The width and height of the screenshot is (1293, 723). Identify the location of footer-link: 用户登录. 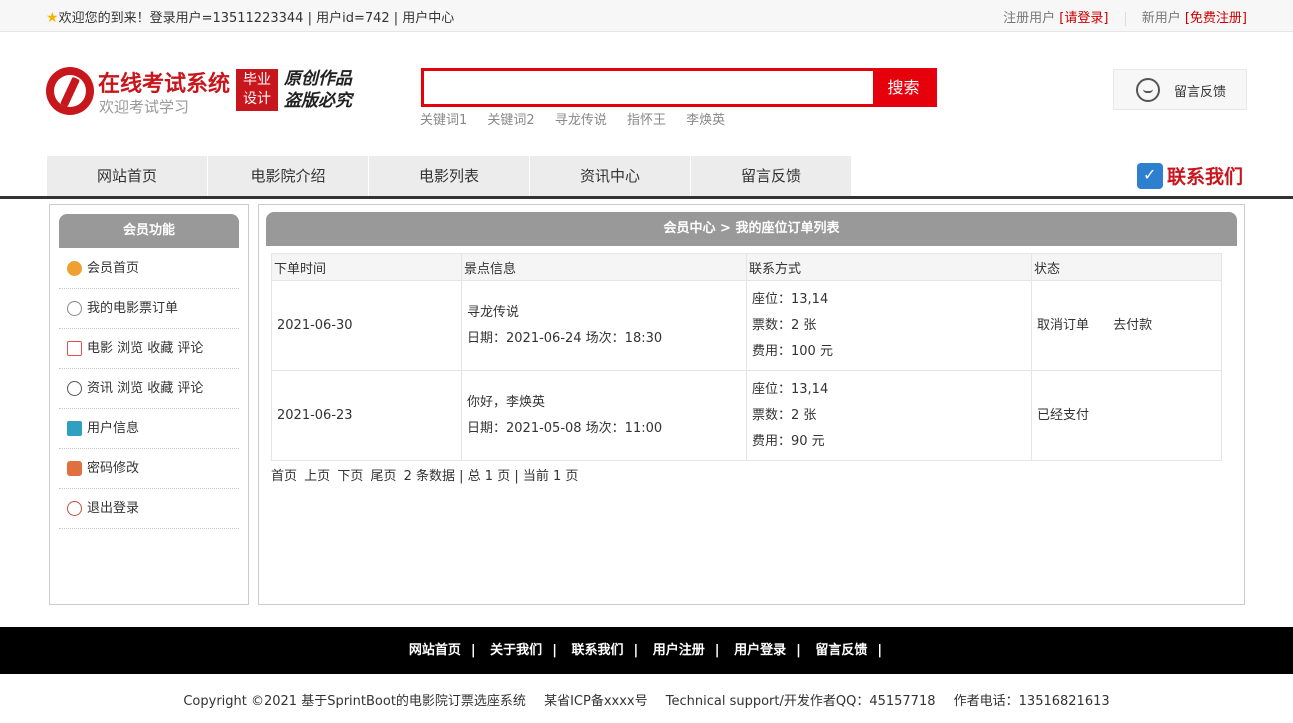
(760, 650).